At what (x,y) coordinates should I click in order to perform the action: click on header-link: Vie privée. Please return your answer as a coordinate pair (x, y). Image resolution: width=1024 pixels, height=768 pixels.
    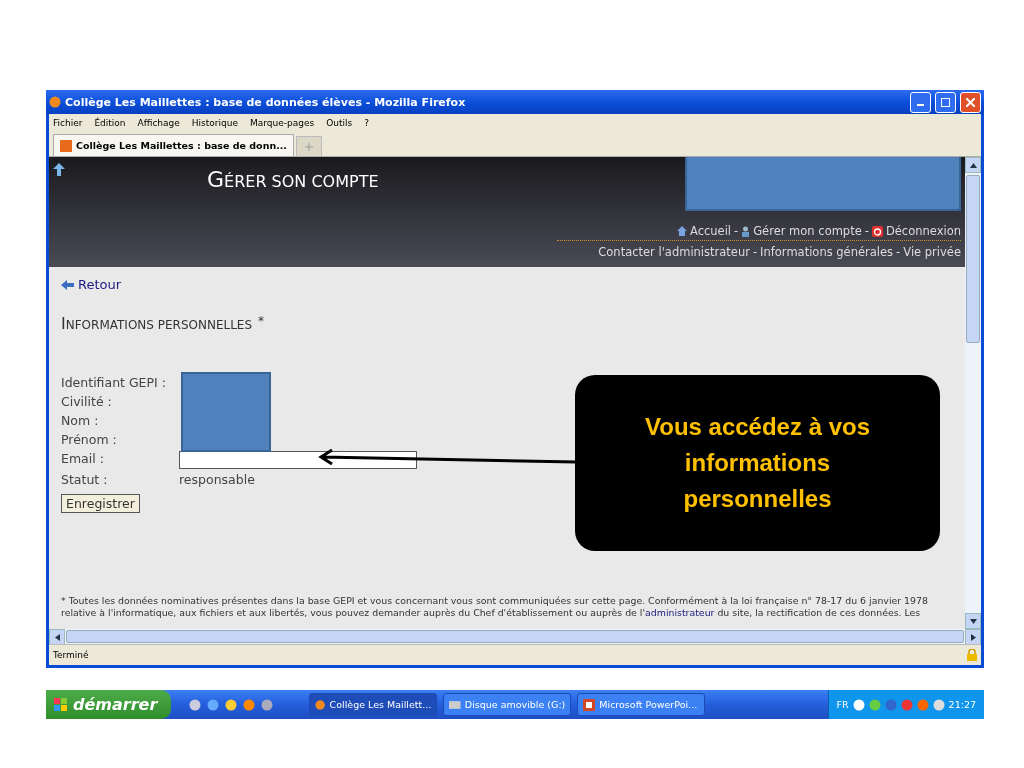
    Looking at the image, I should click on (932, 252).